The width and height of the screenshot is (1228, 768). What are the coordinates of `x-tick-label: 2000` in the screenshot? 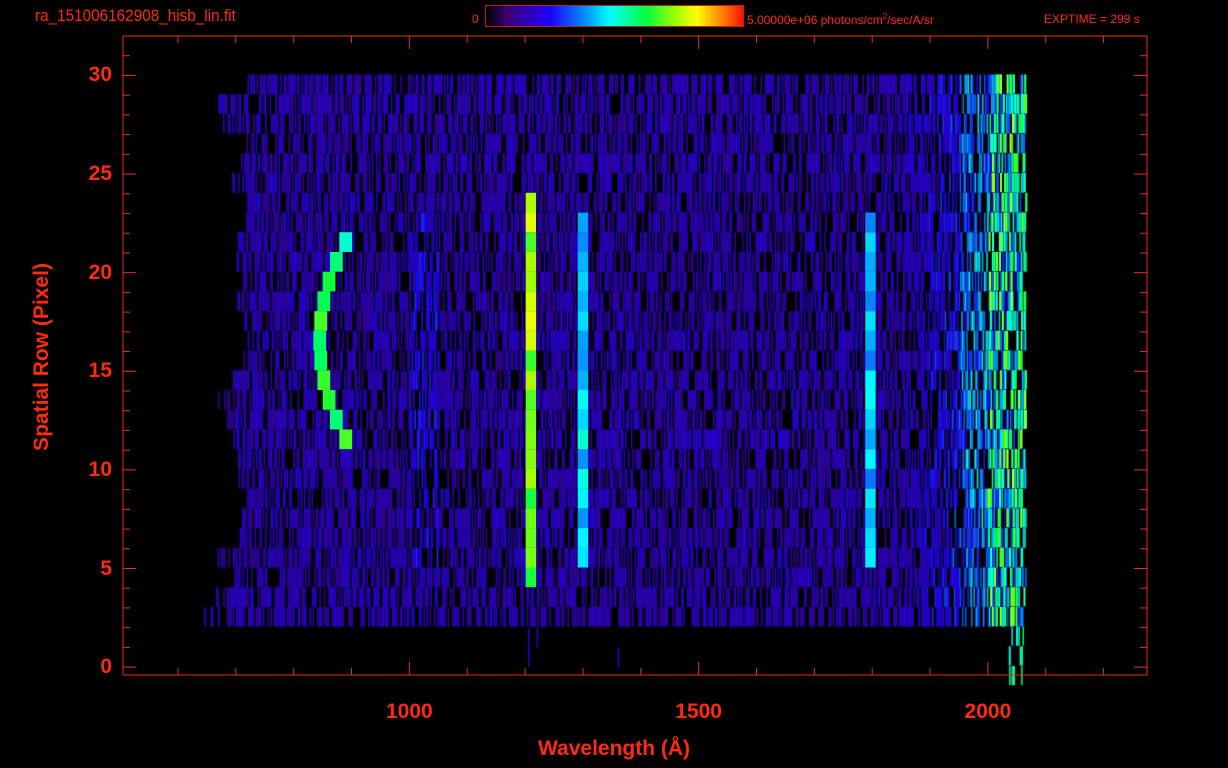 It's located at (988, 711).